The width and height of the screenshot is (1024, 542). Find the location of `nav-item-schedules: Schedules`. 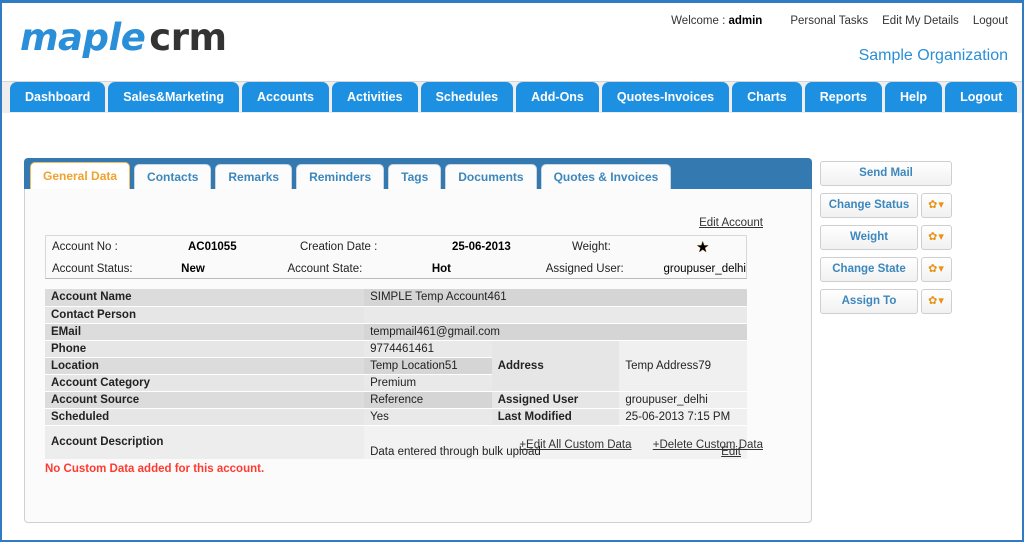

nav-item-schedules: Schedules is located at coordinates (467, 97).